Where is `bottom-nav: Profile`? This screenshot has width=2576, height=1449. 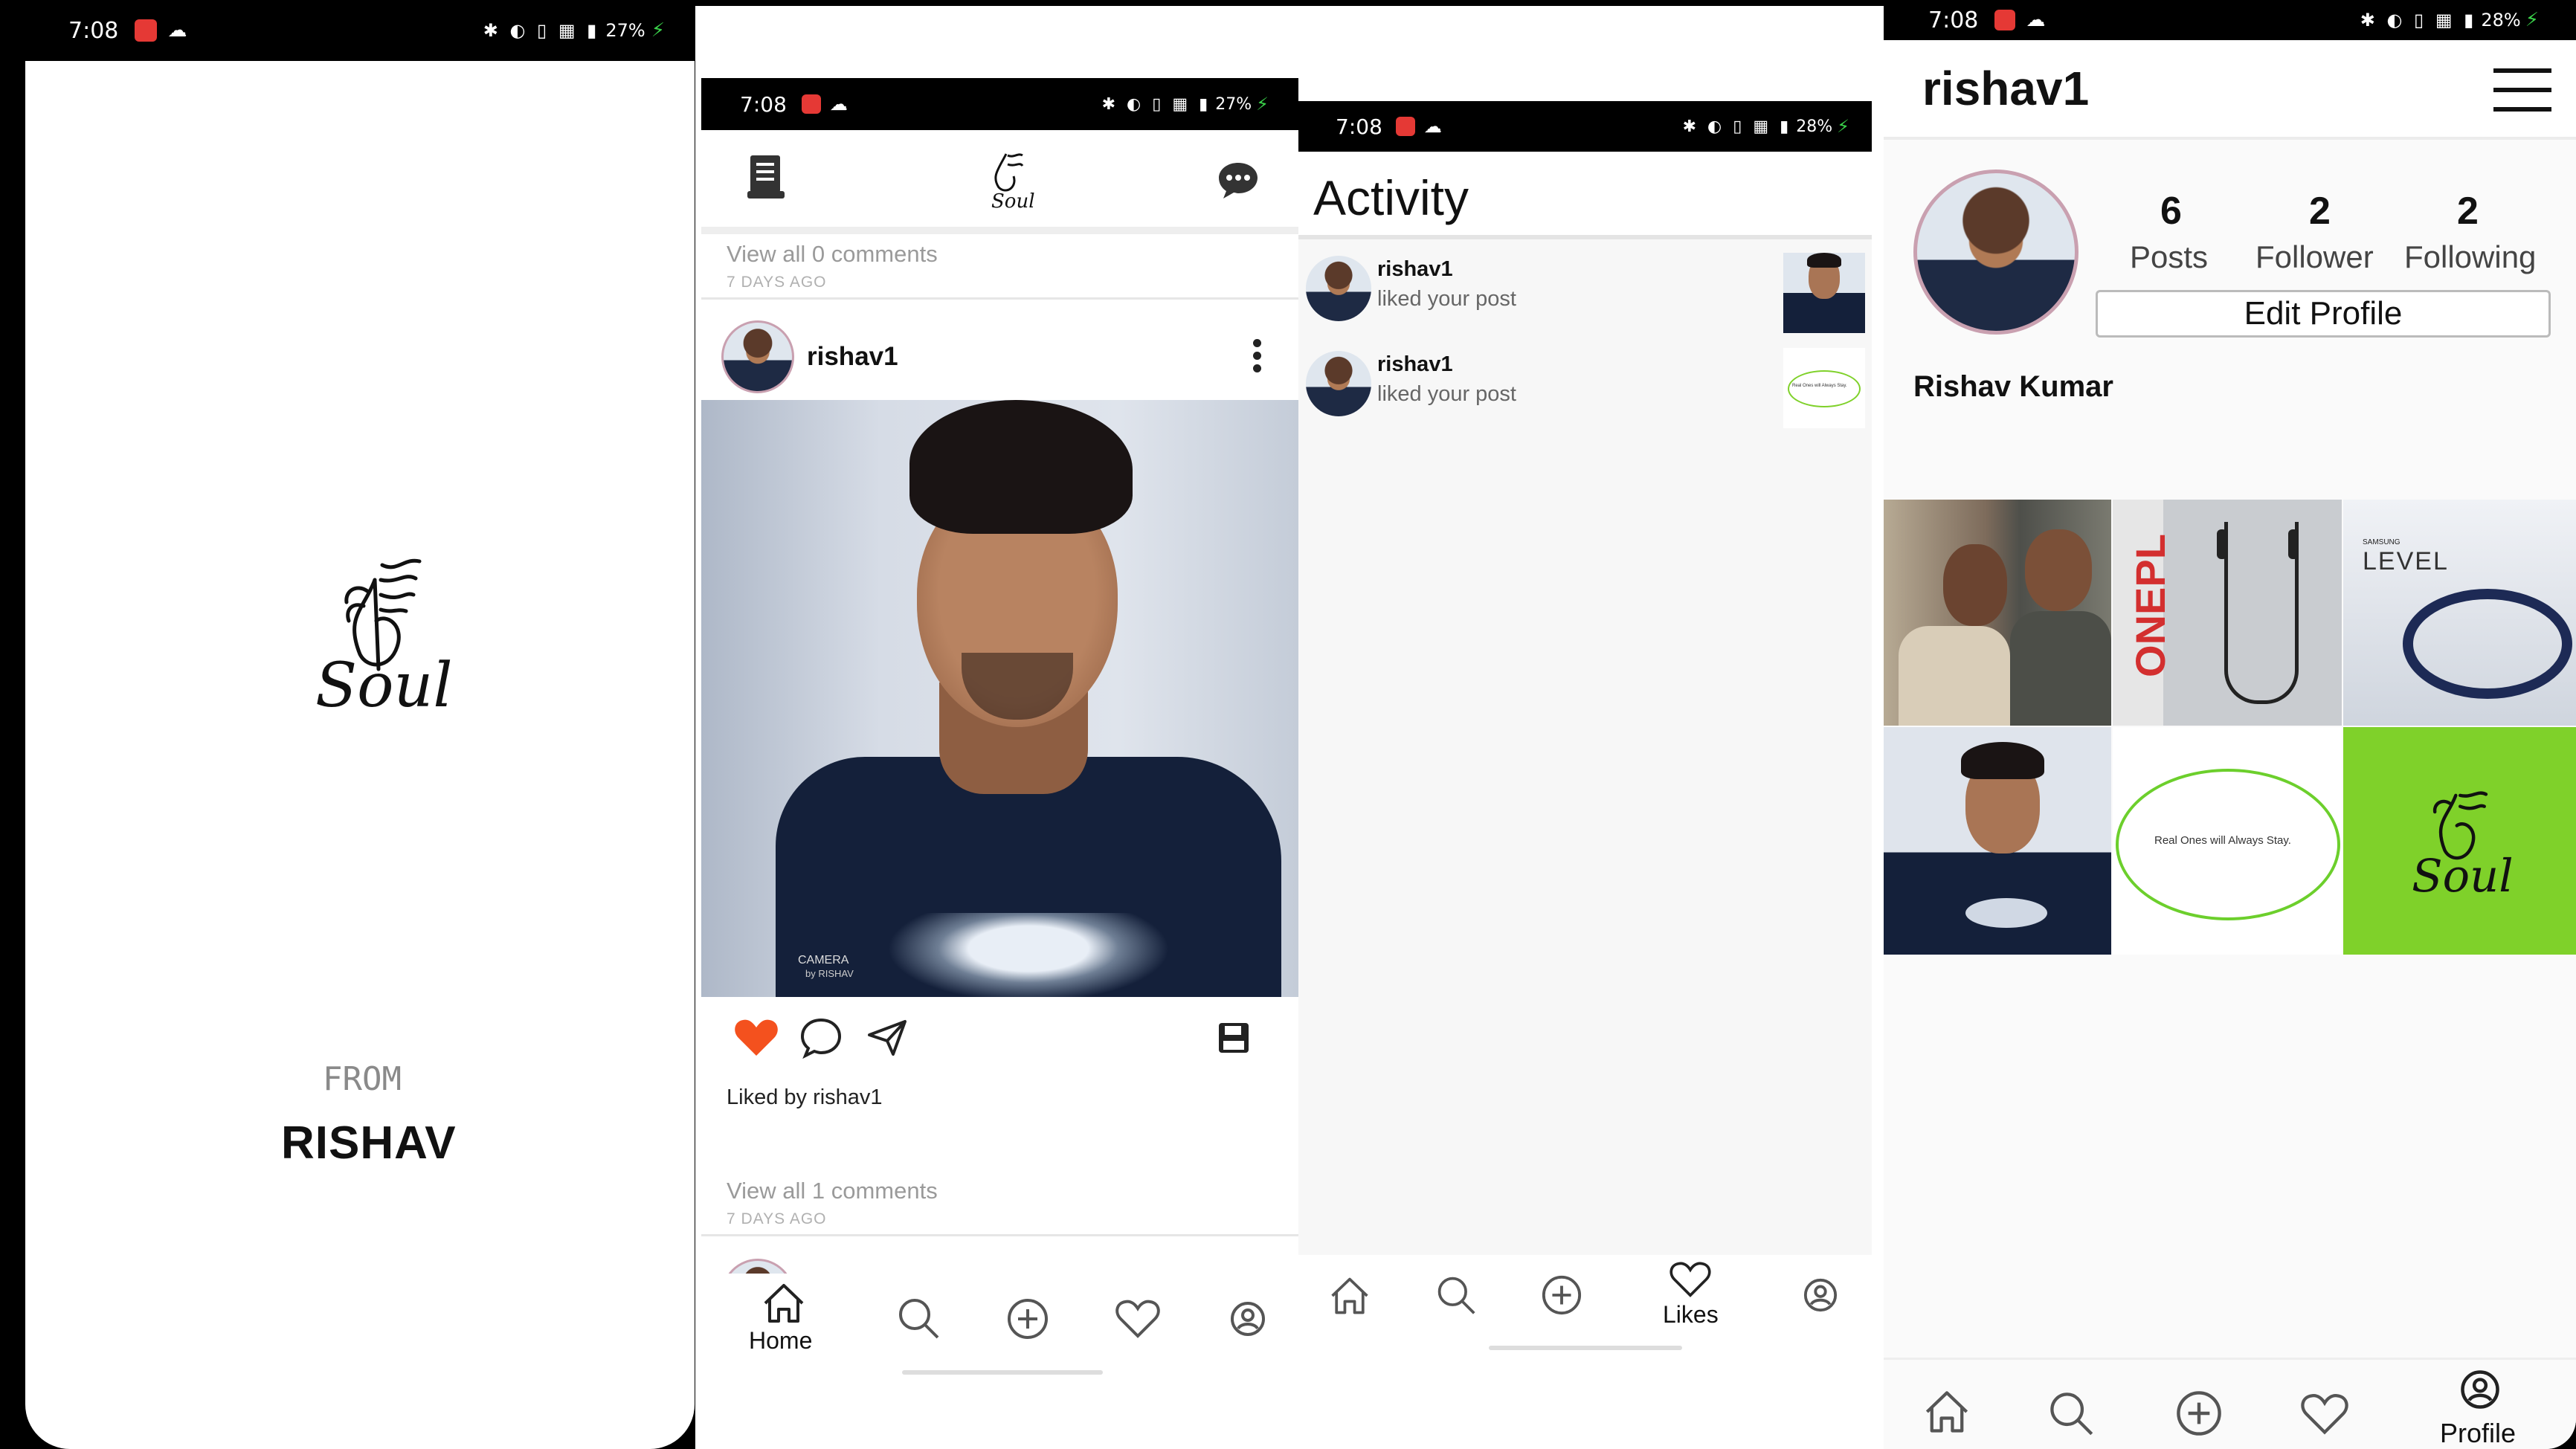
bottom-nav: Profile is located at coordinates (2230, 1403).